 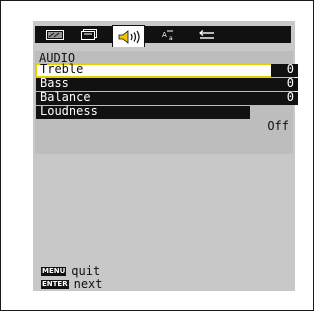 I want to click on tab-input, so click(x=207, y=34).